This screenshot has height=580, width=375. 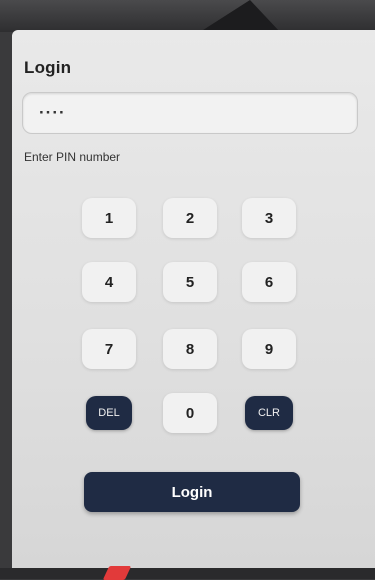 I want to click on key-5: 5, so click(x=190, y=282).